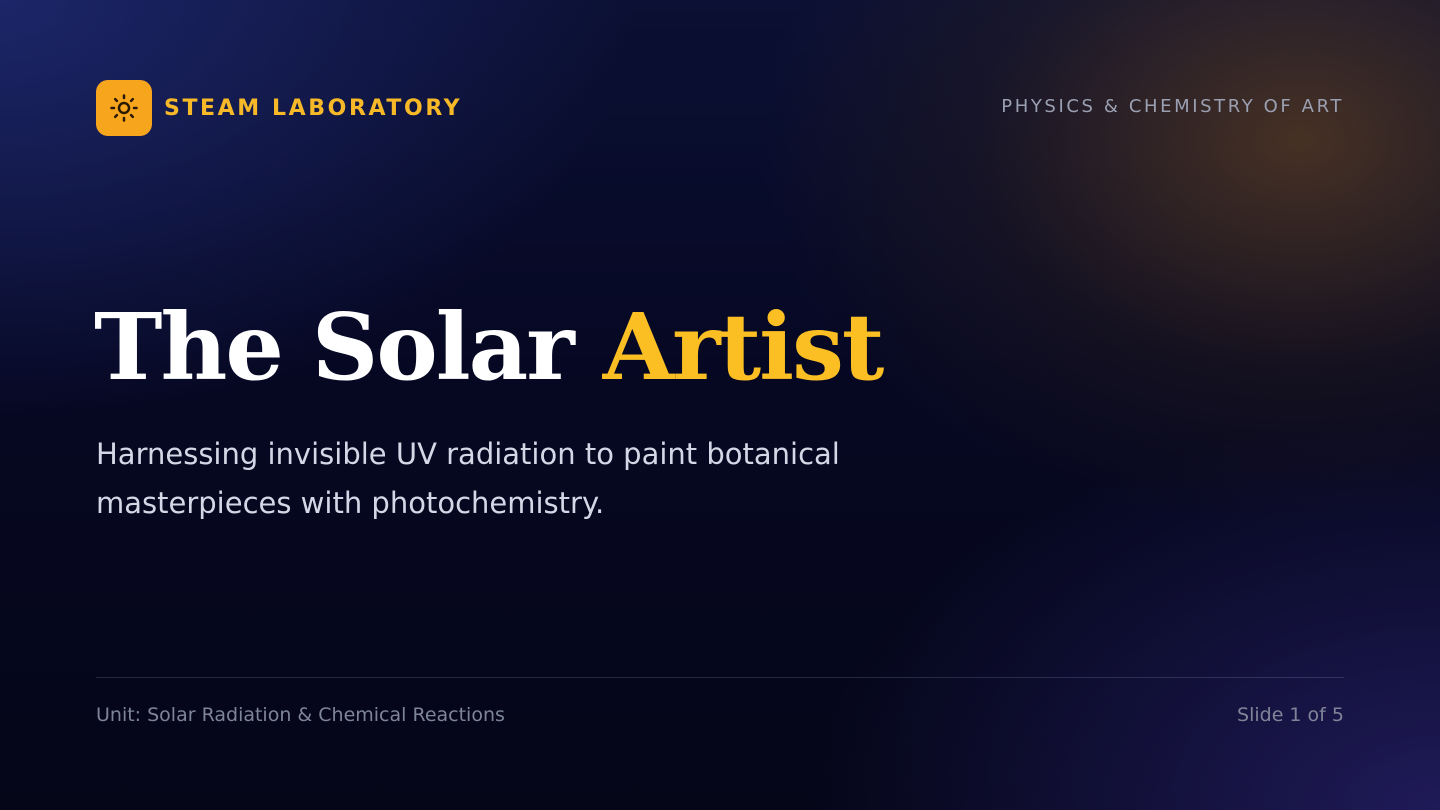 The height and width of the screenshot is (810, 1440). Describe the element at coordinates (1172, 106) in the screenshot. I see `course-label: PHYSICS & CHEMISTRY OF ART` at that location.